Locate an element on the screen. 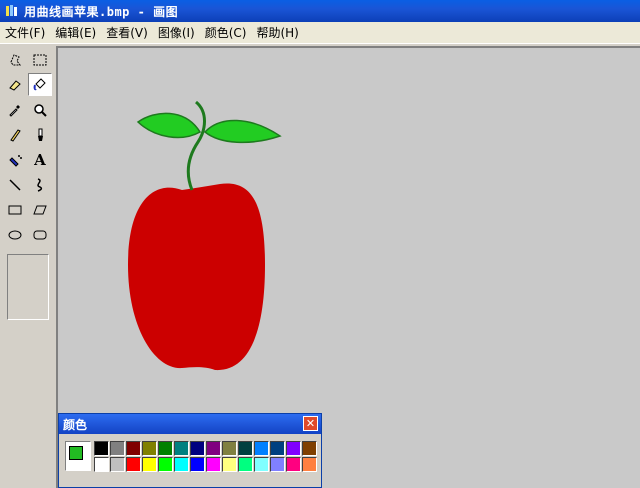 The image size is (640, 488). rounded-rectangle-tool is located at coordinates (40, 234).